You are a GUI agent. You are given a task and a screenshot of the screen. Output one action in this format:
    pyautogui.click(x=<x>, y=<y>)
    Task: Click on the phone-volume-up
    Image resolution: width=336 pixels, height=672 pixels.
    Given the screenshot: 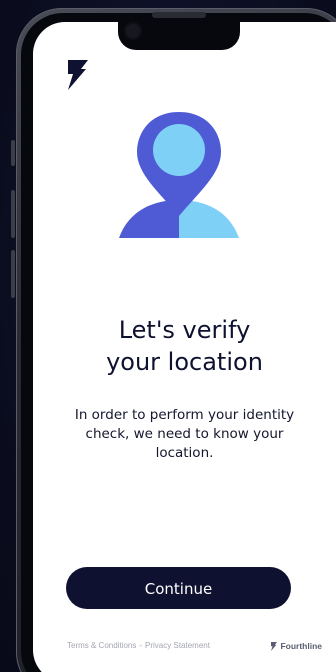 What is the action you would take?
    pyautogui.click(x=13, y=214)
    